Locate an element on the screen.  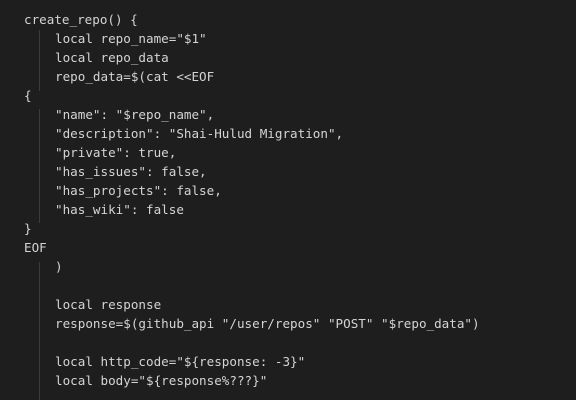
code-line: "has_wiki": false is located at coordinates (288, 209).